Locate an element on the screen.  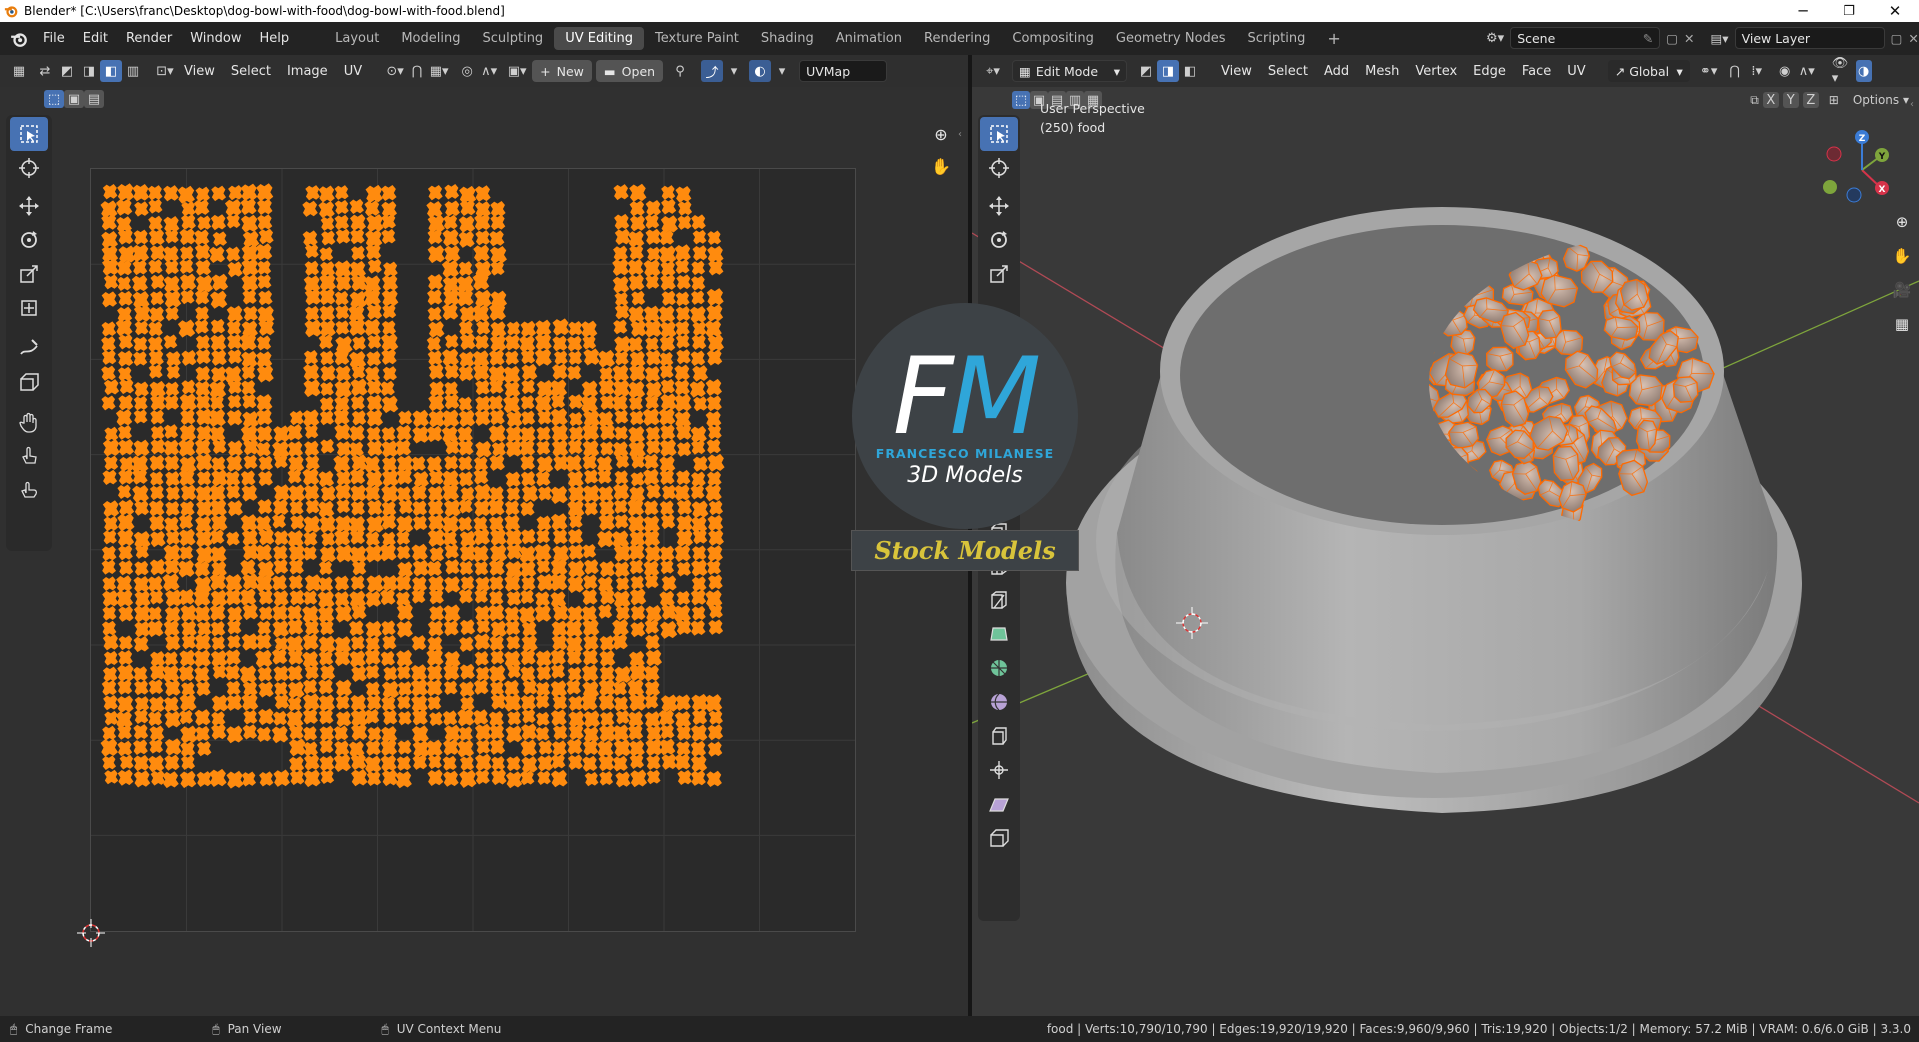
vp-menu-edge: Edge is located at coordinates (1489, 71).